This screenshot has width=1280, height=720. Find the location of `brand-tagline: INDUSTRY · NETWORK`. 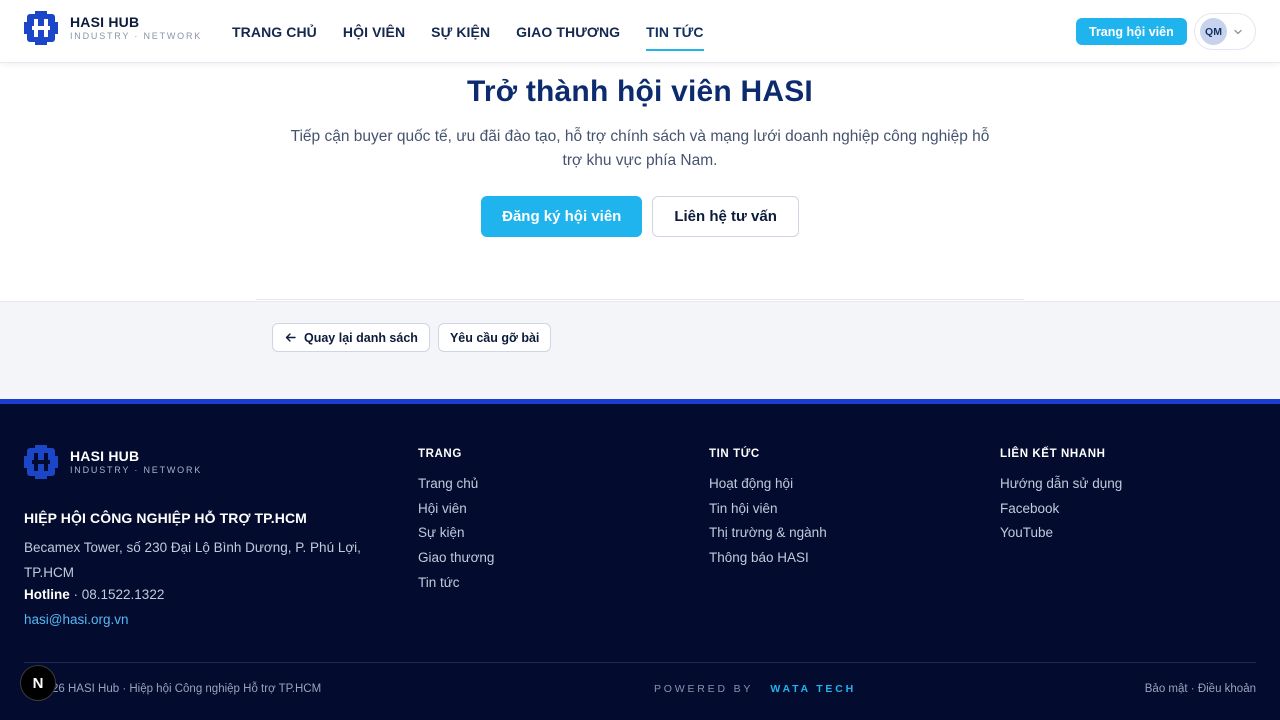

brand-tagline: INDUSTRY · NETWORK is located at coordinates (136, 36).